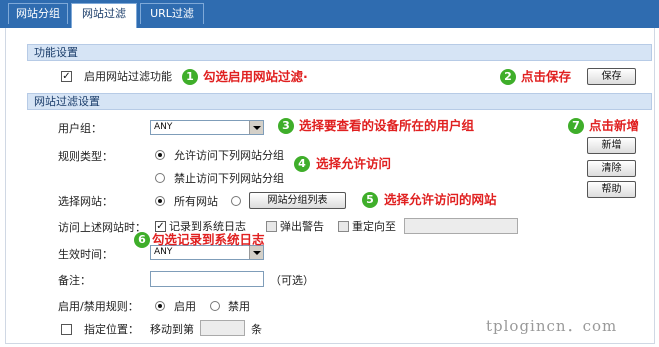  Describe the element at coordinates (163, 127) in the screenshot. I see `user-group-value: ANY` at that location.